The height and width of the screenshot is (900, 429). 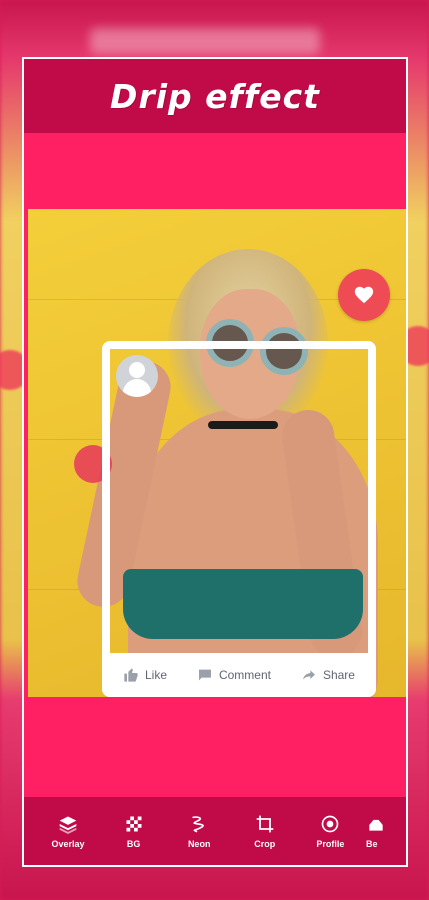 I want to click on comment-icon, so click(x=204, y=675).